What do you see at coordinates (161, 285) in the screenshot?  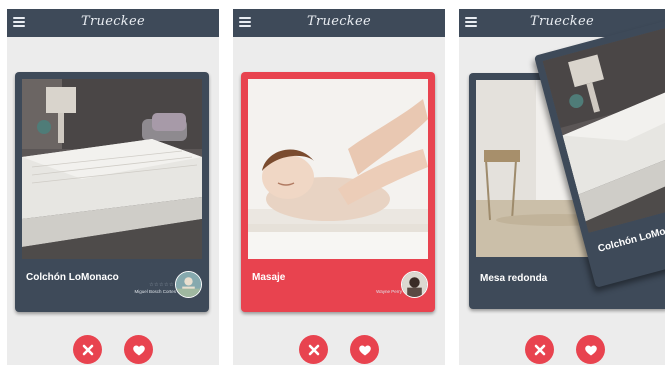 I see `rating-stars: ☆☆☆☆☆` at bounding box center [161, 285].